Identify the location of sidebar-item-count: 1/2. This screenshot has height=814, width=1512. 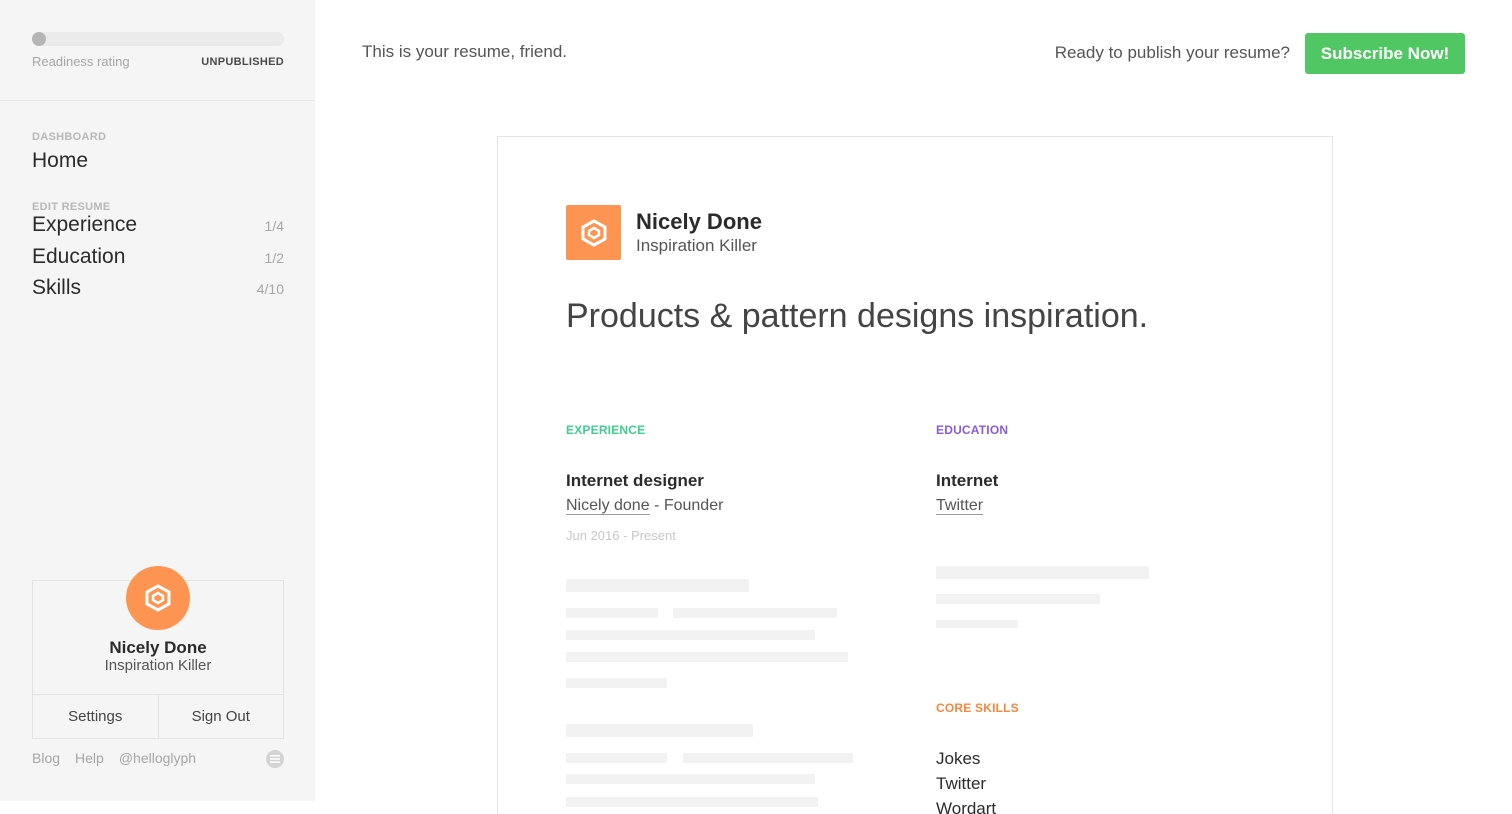
(274, 257).